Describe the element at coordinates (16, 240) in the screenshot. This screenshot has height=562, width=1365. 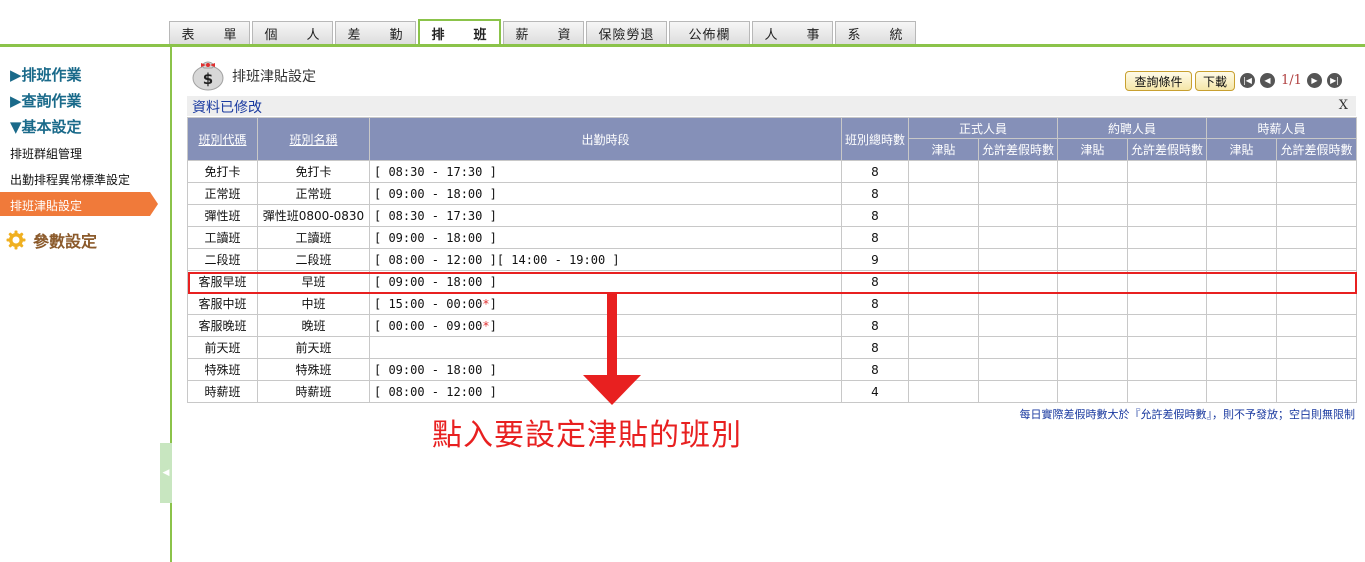
I see `gear-icon` at that location.